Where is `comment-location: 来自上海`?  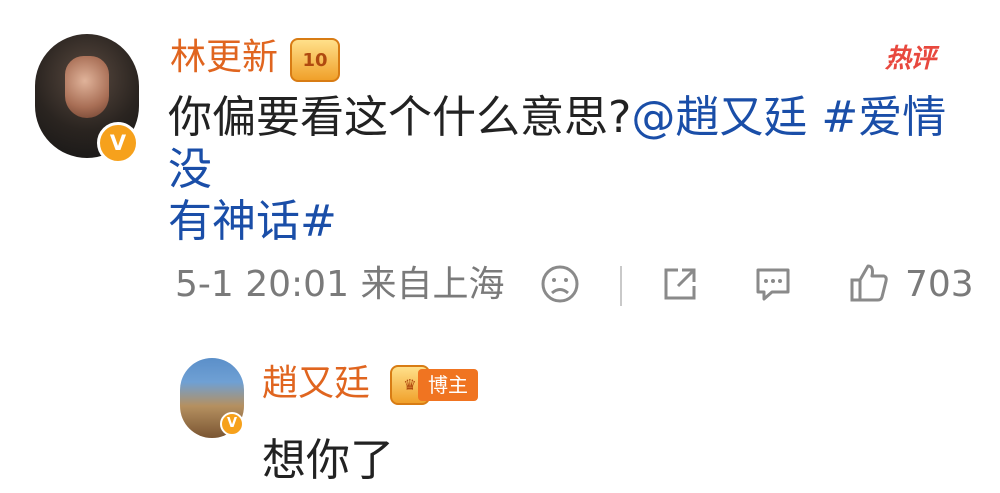 comment-location: 来自上海 is located at coordinates (432, 284).